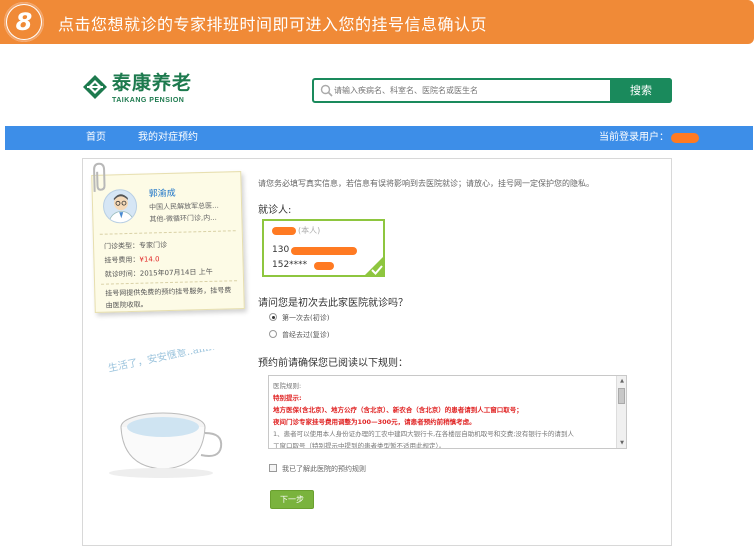  What do you see at coordinates (398, 410) in the screenshot?
I see `rule-line: 地方医保(含北京)、地方公疗（含北京）、新农合（含北京）的患者请到人工窗口取号；` at bounding box center [398, 410].